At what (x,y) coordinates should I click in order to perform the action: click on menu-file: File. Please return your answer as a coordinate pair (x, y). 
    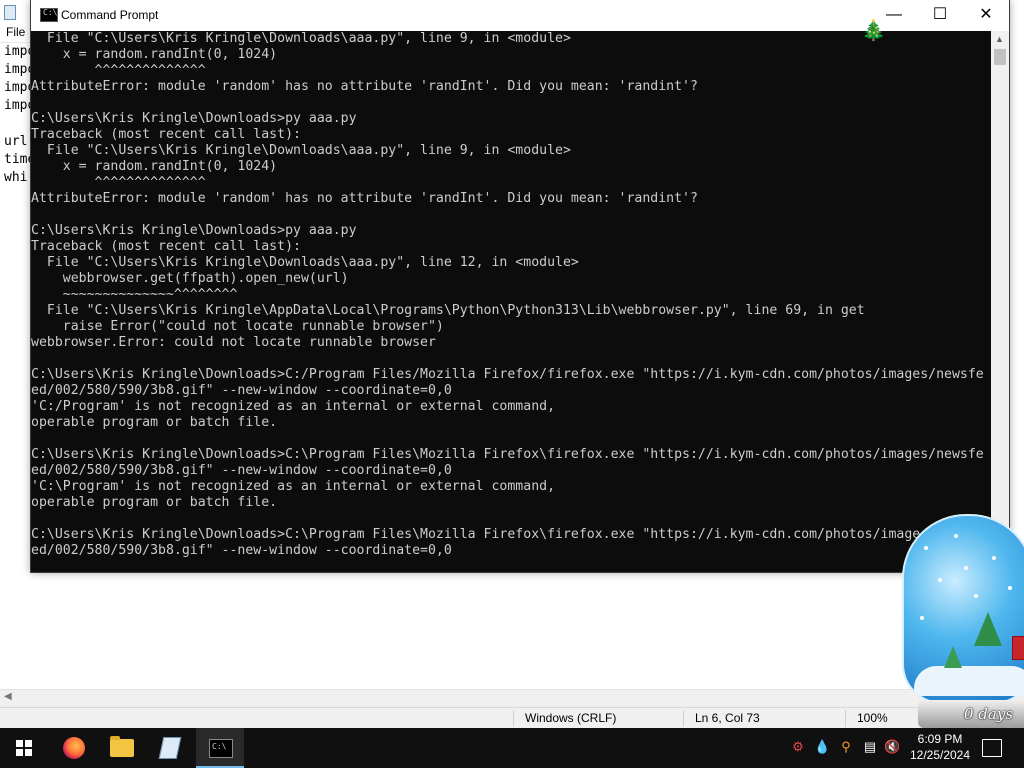
    Looking at the image, I should click on (15, 32).